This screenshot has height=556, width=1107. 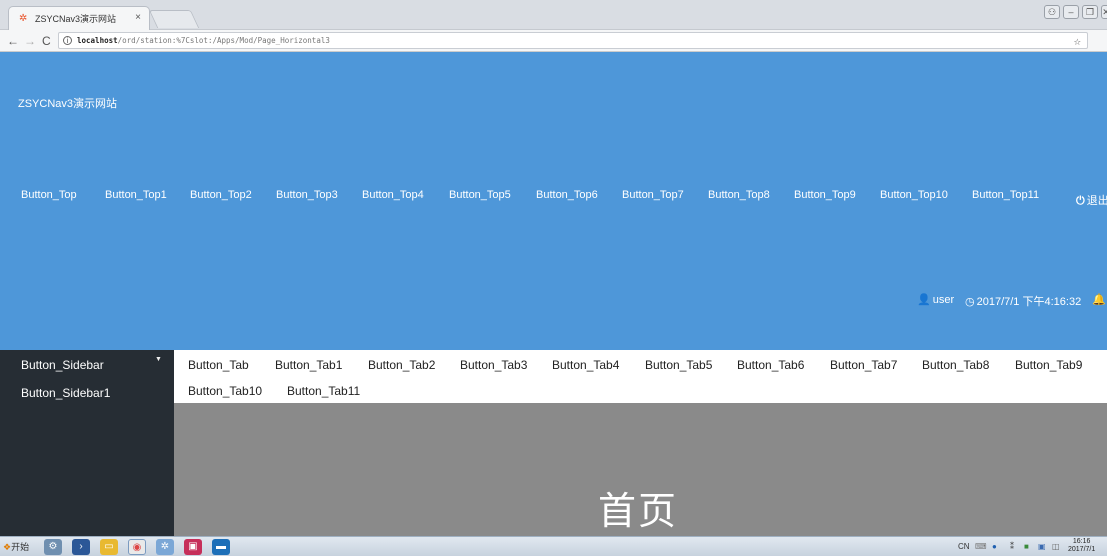 What do you see at coordinates (585, 365) in the screenshot?
I see `tab-4: Button_Tab4` at bounding box center [585, 365].